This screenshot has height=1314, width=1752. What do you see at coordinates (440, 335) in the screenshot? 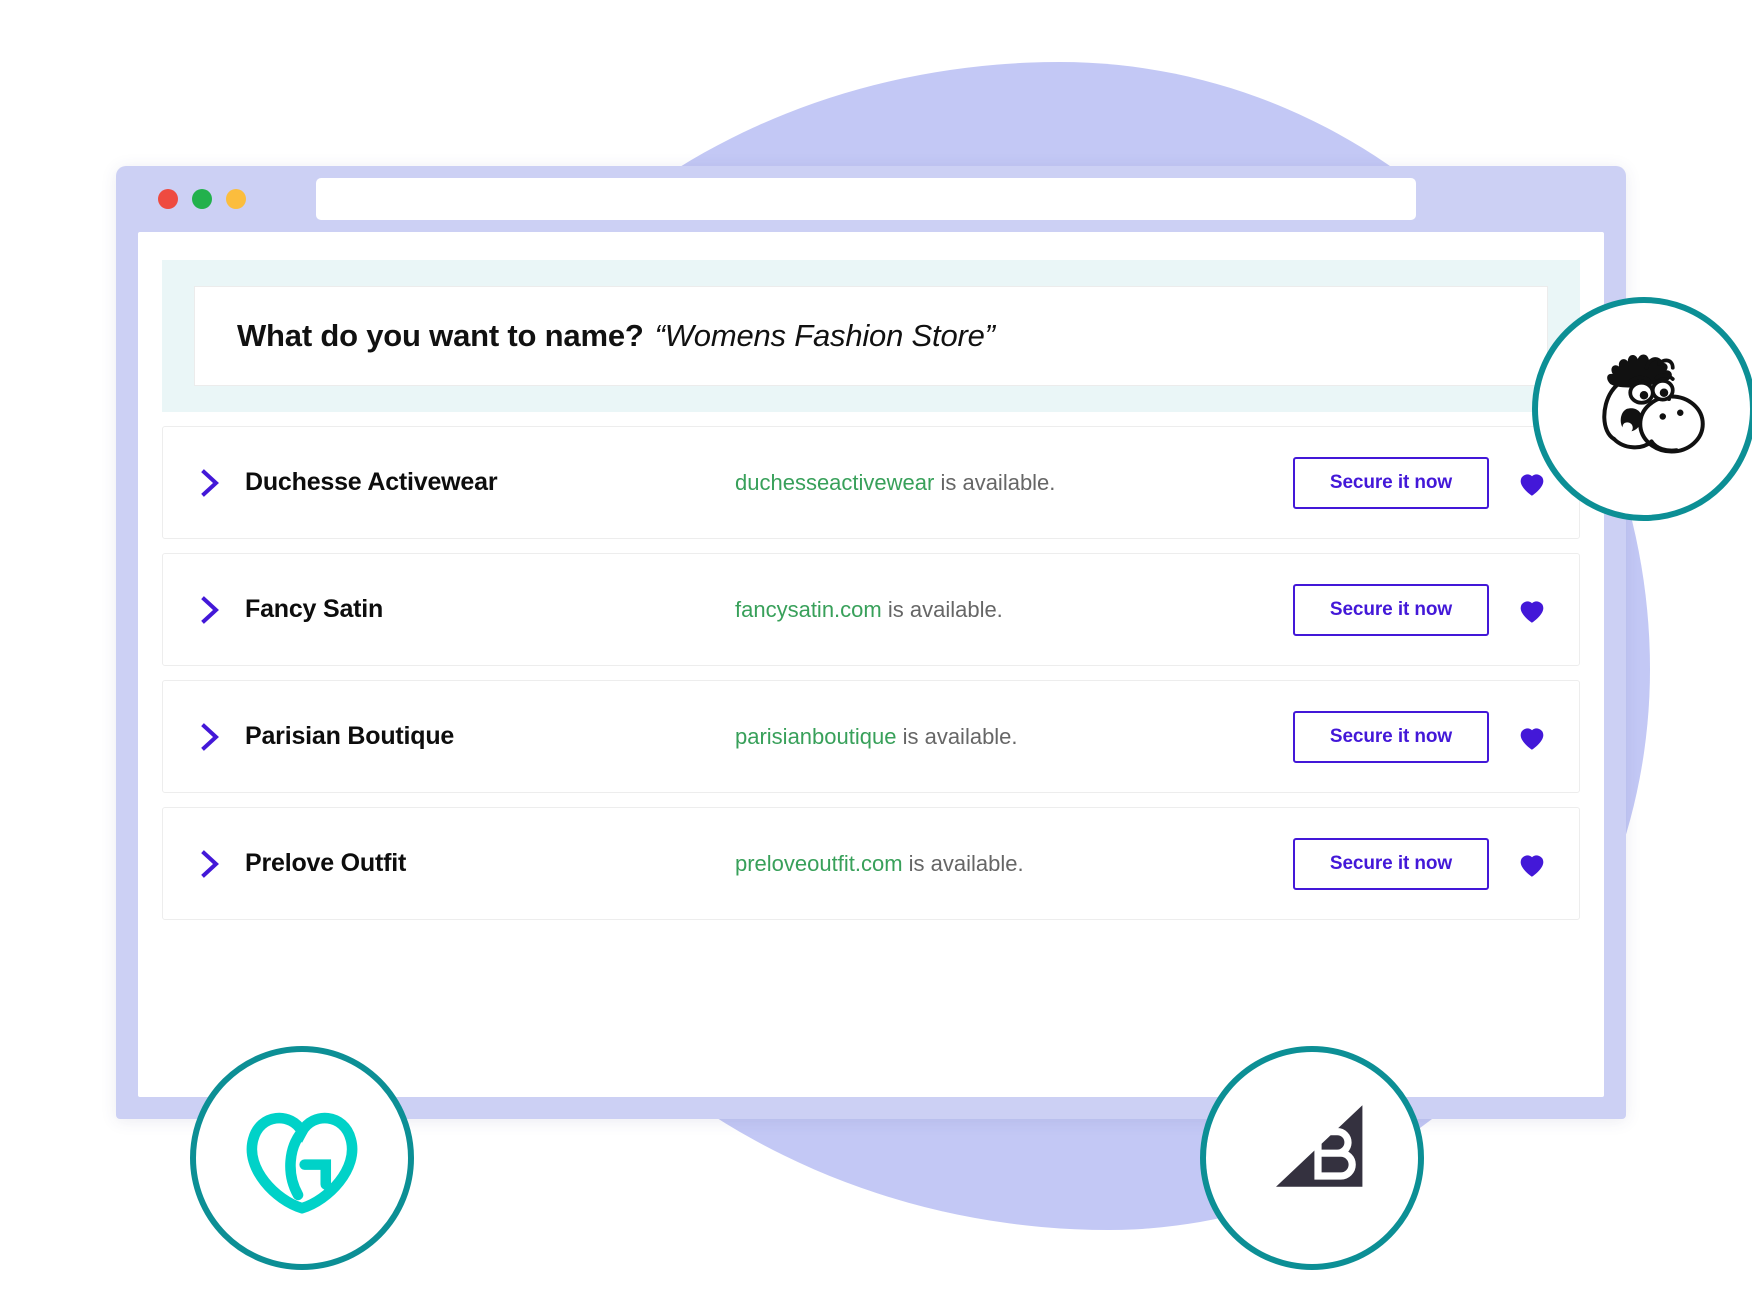
I see `query-question: What do you want to name?` at bounding box center [440, 335].